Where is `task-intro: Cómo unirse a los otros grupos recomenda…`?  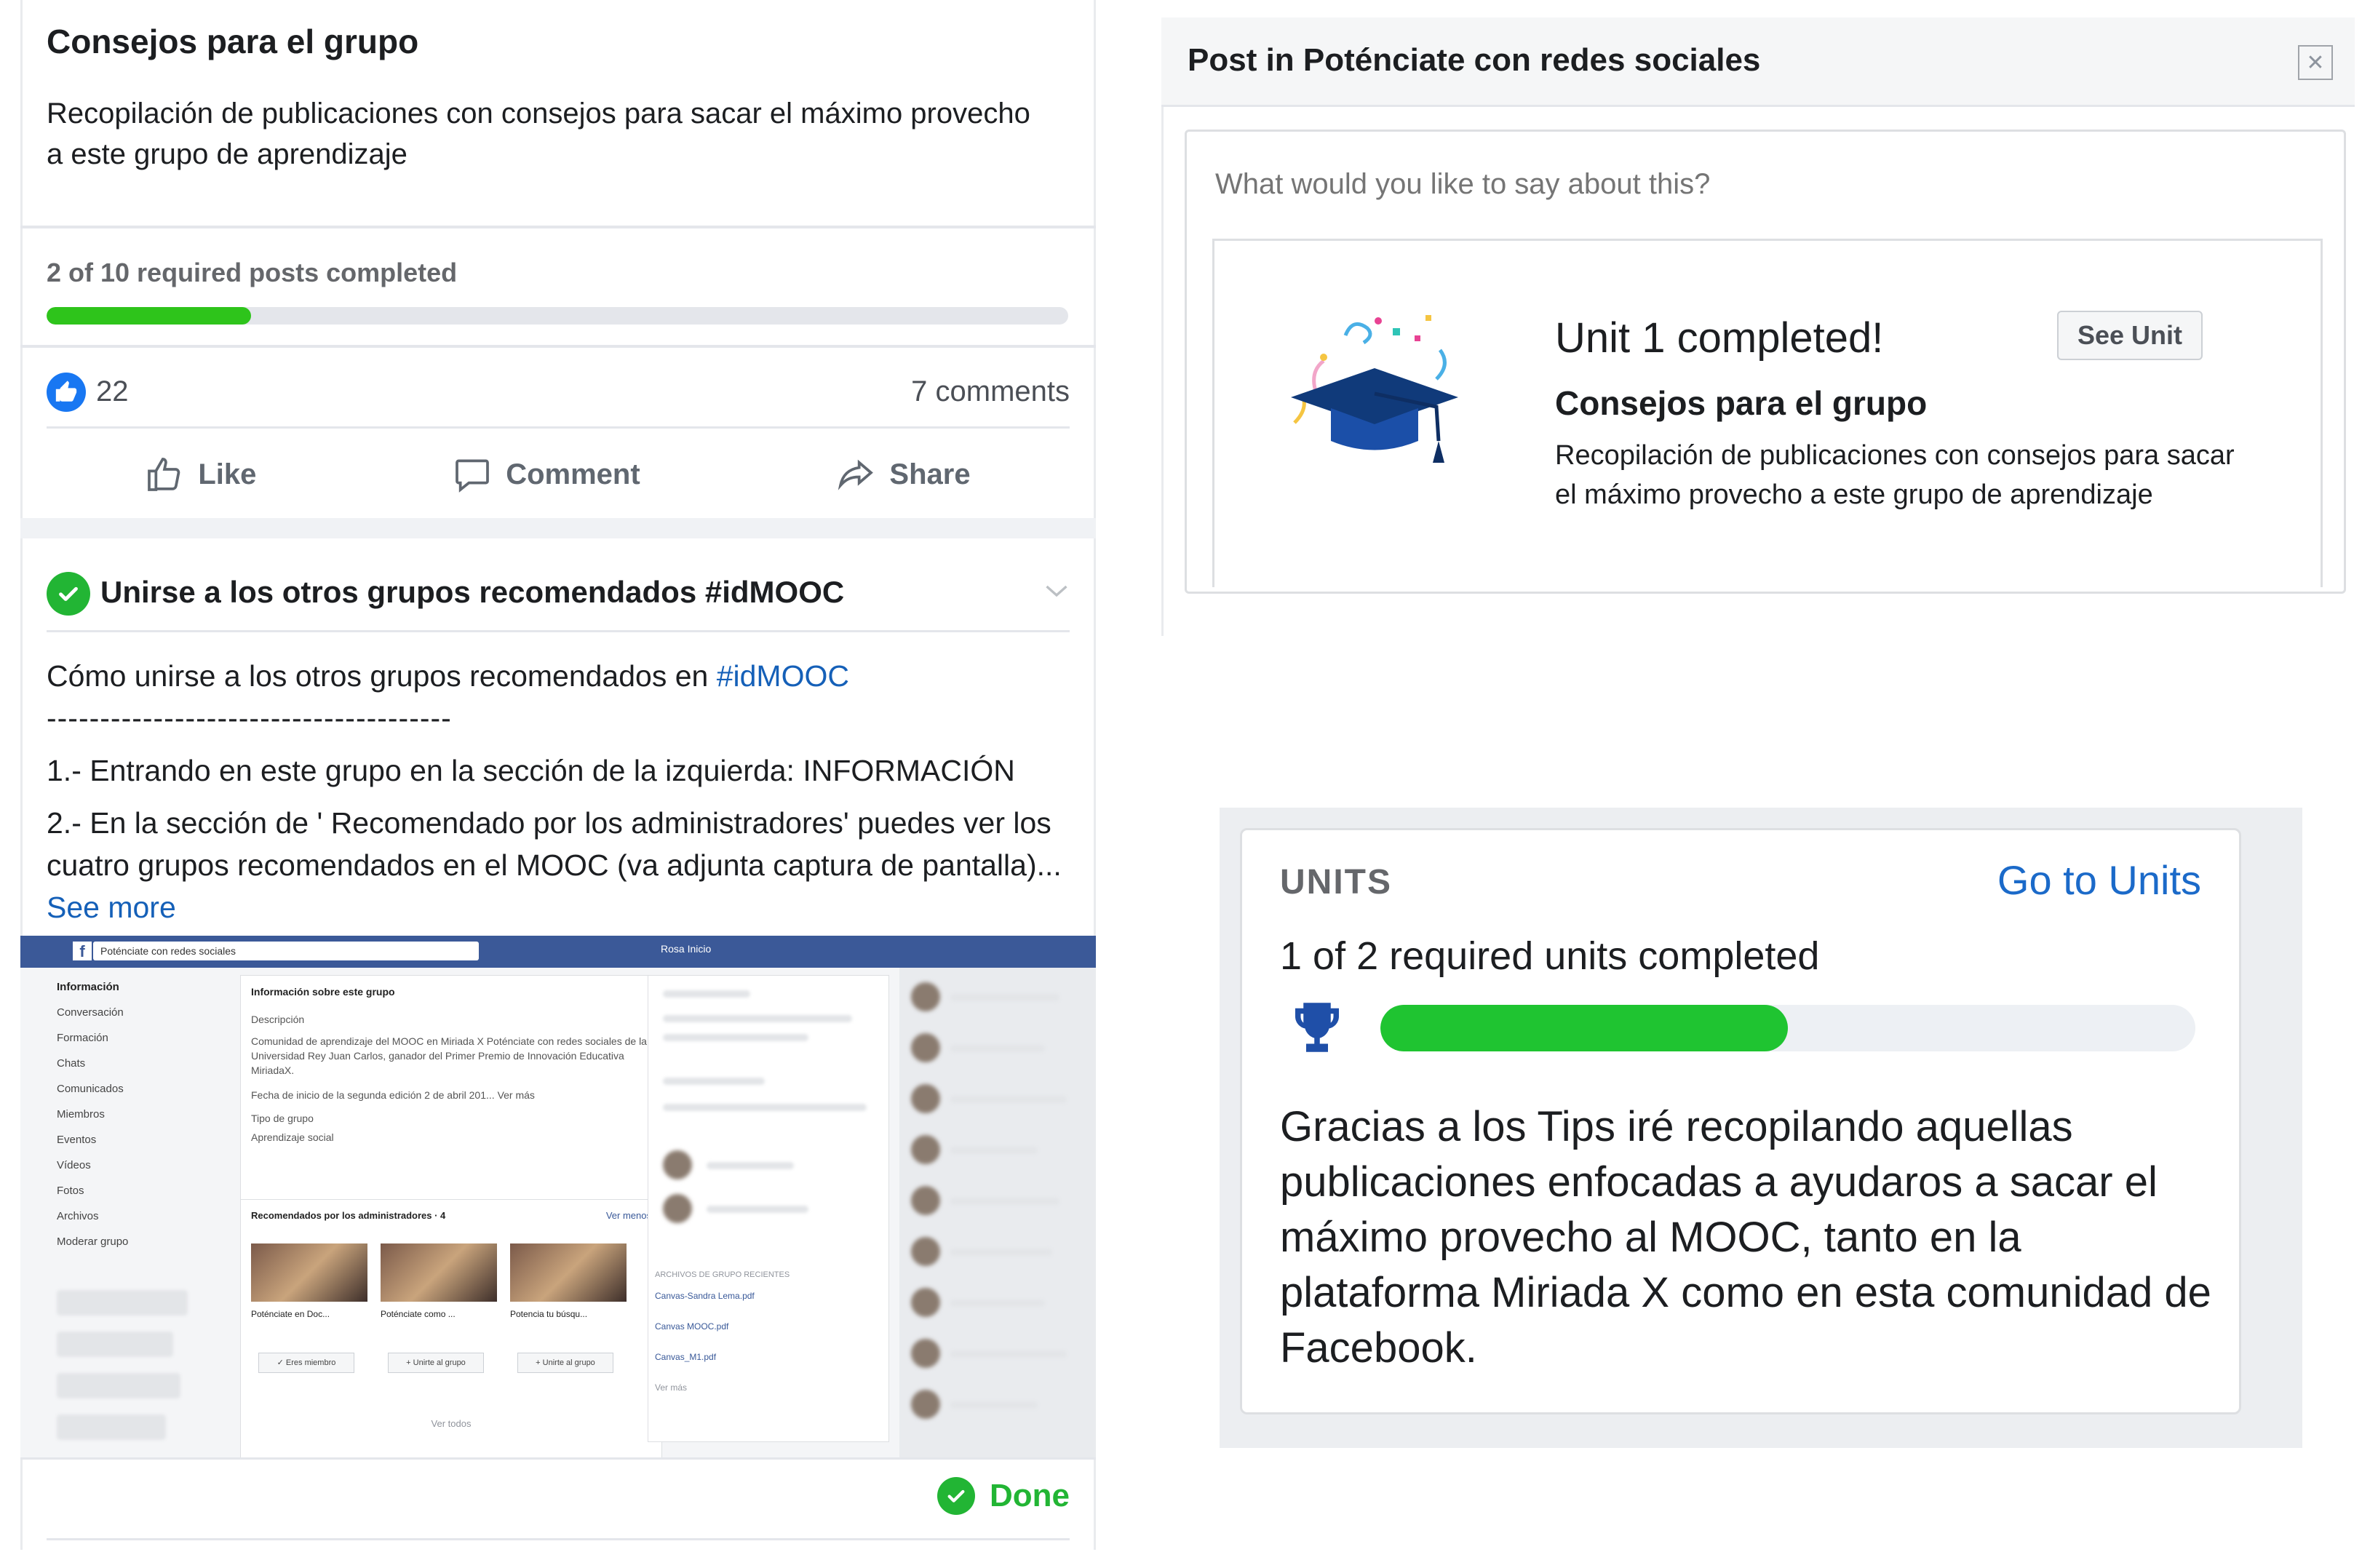
task-intro: Cómo unirse a los otros grupos recomenda… is located at coordinates (382, 676).